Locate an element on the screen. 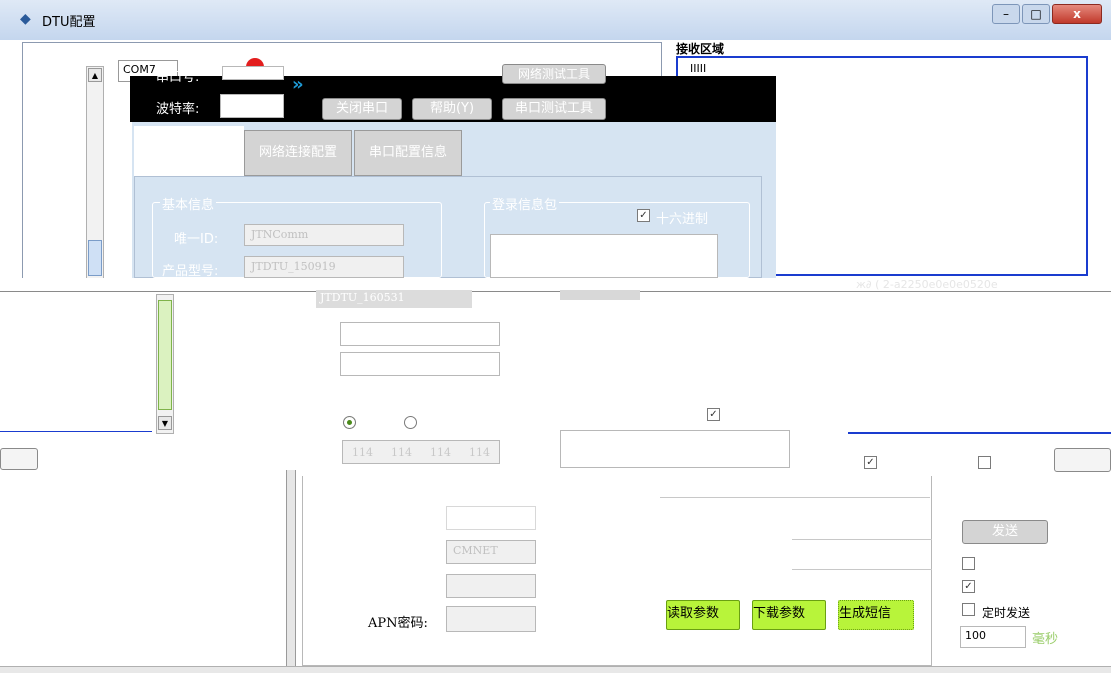 The image size is (1111, 673). apn-user-field is located at coordinates (491, 586).